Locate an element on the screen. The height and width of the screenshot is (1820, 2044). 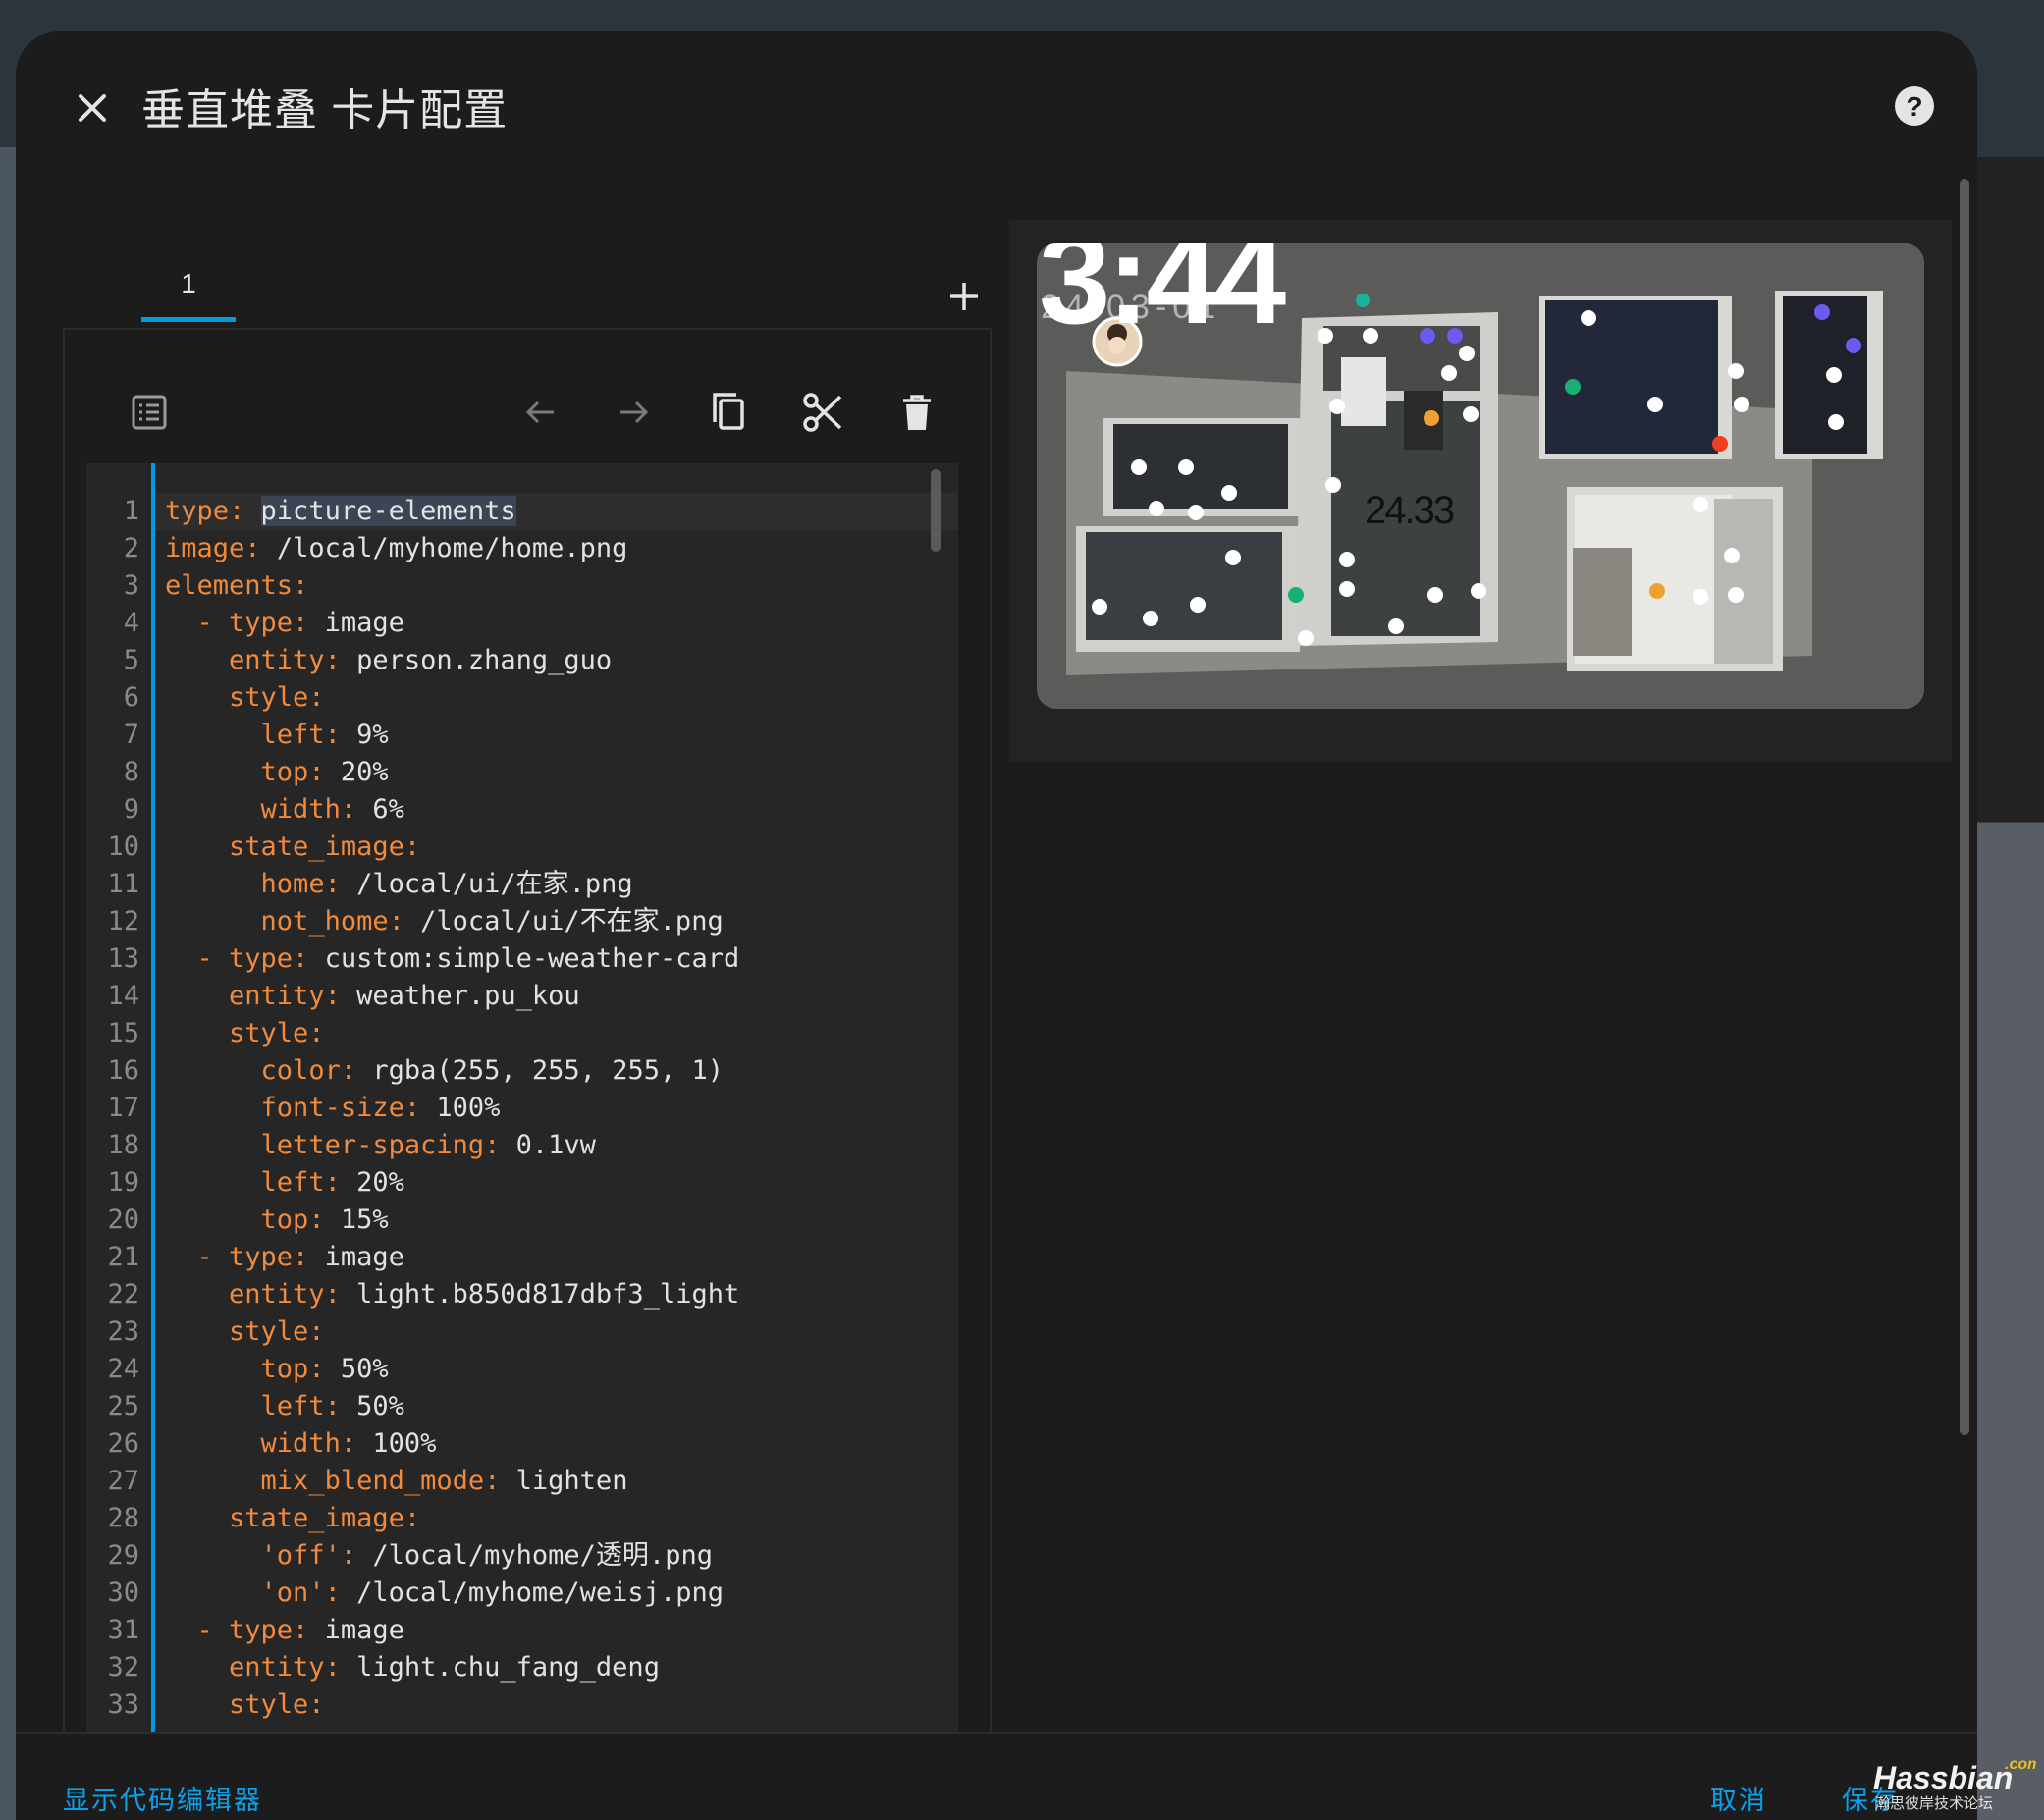
code-line: 2 image: /local/myhome/home.png is located at coordinates (541, 548).